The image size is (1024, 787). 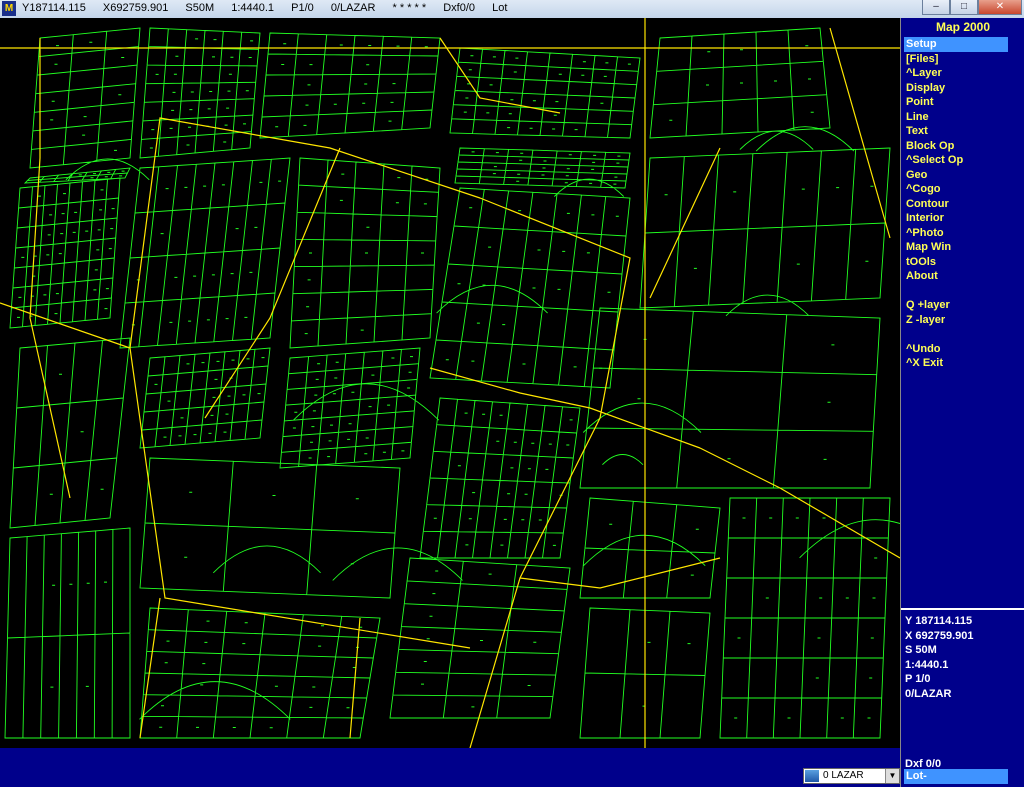 What do you see at coordinates (459, 8) in the screenshot?
I see `title-dxf: Dxf0/0` at bounding box center [459, 8].